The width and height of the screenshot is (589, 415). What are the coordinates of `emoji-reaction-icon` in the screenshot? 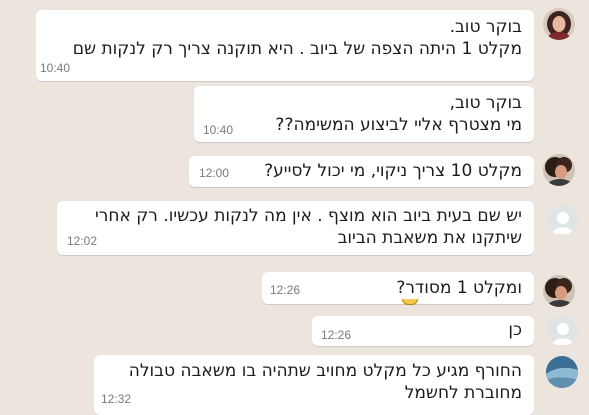 It's located at (410, 302).